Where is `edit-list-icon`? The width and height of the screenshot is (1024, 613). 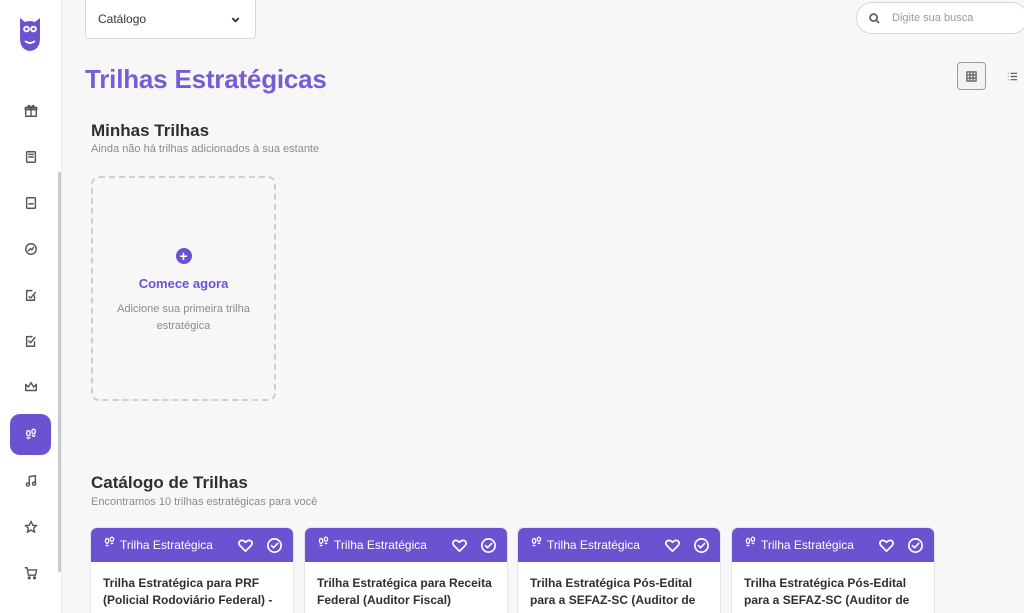
edit-list-icon is located at coordinates (30, 295).